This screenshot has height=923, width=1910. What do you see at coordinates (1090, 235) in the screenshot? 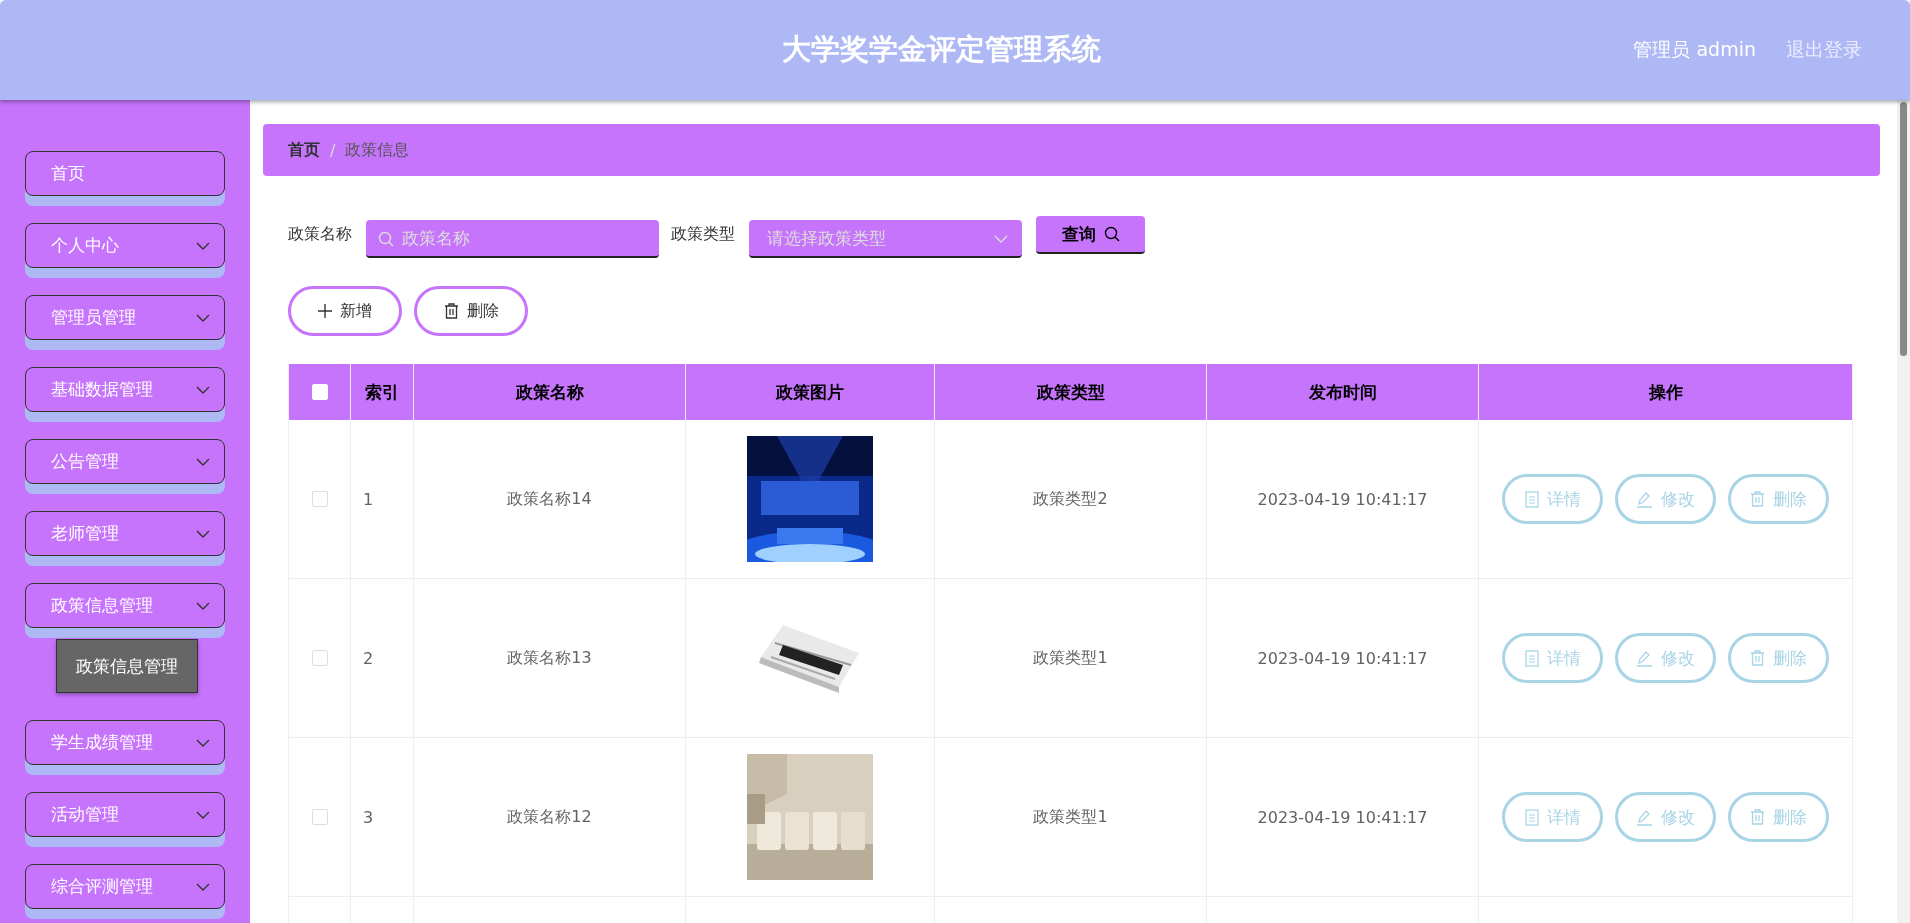
I see `query-button: 查询` at bounding box center [1090, 235].